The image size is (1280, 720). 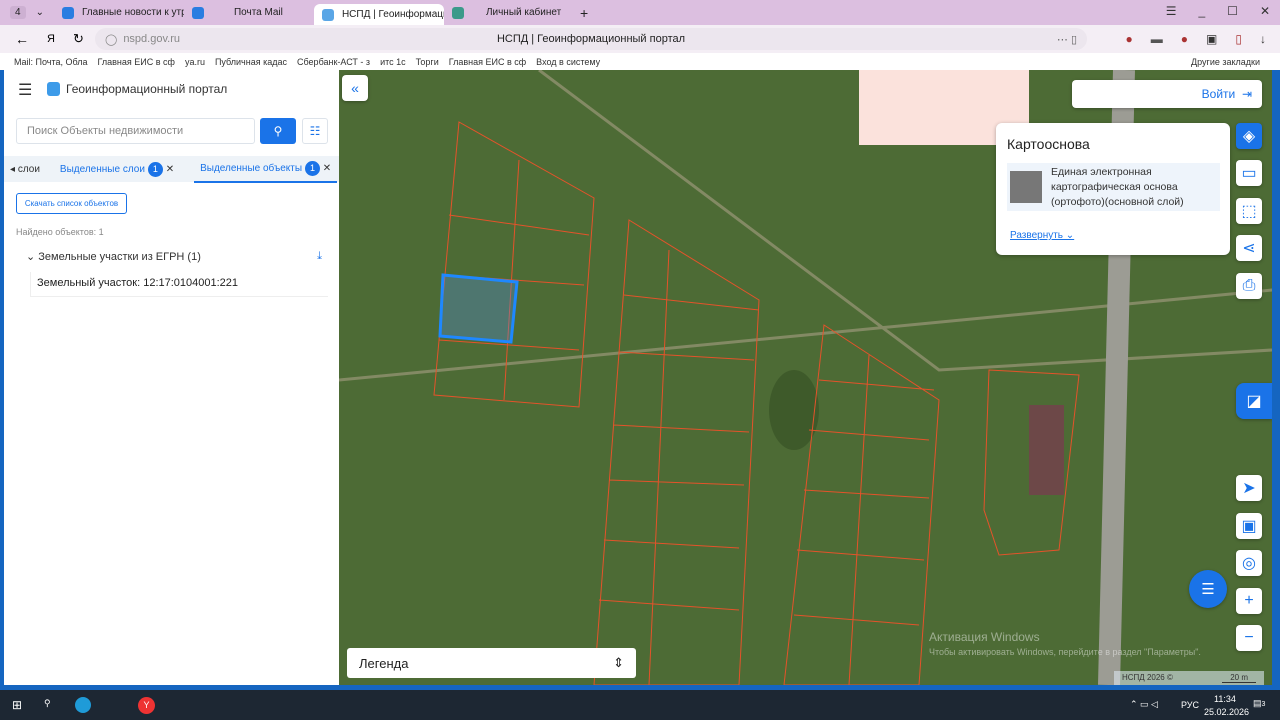 I want to click on zoom-out-button: −, so click(x=1249, y=638).